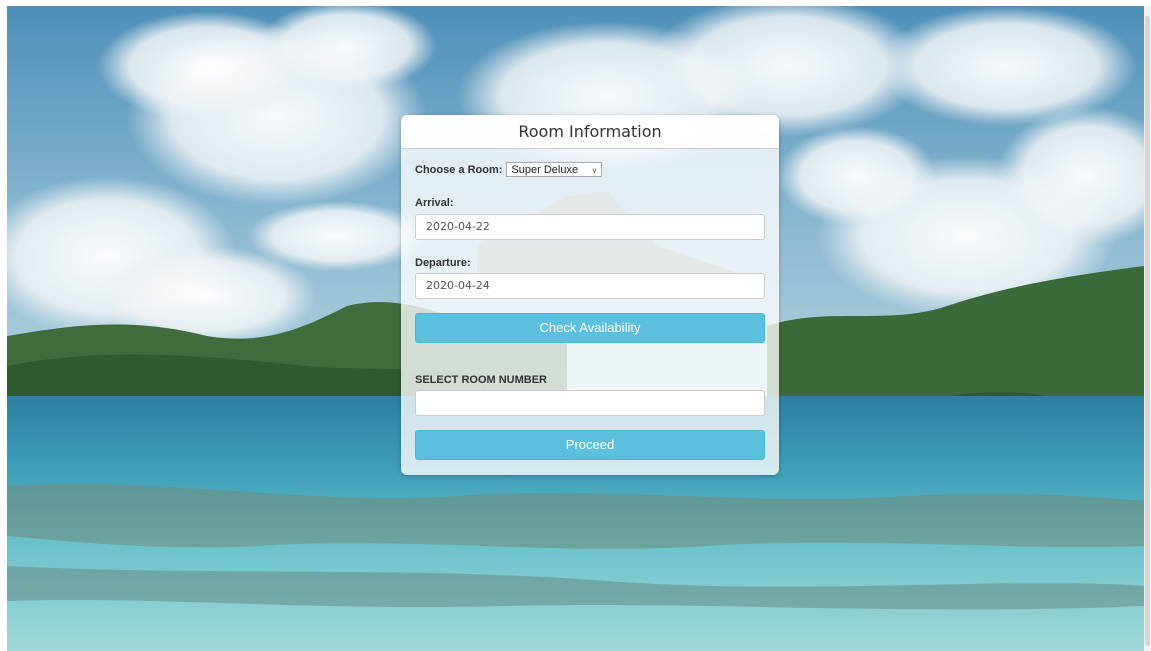 The height and width of the screenshot is (651, 1151). What do you see at coordinates (590, 227) in the screenshot?
I see `arrival-date-input: 2020-04-22` at bounding box center [590, 227].